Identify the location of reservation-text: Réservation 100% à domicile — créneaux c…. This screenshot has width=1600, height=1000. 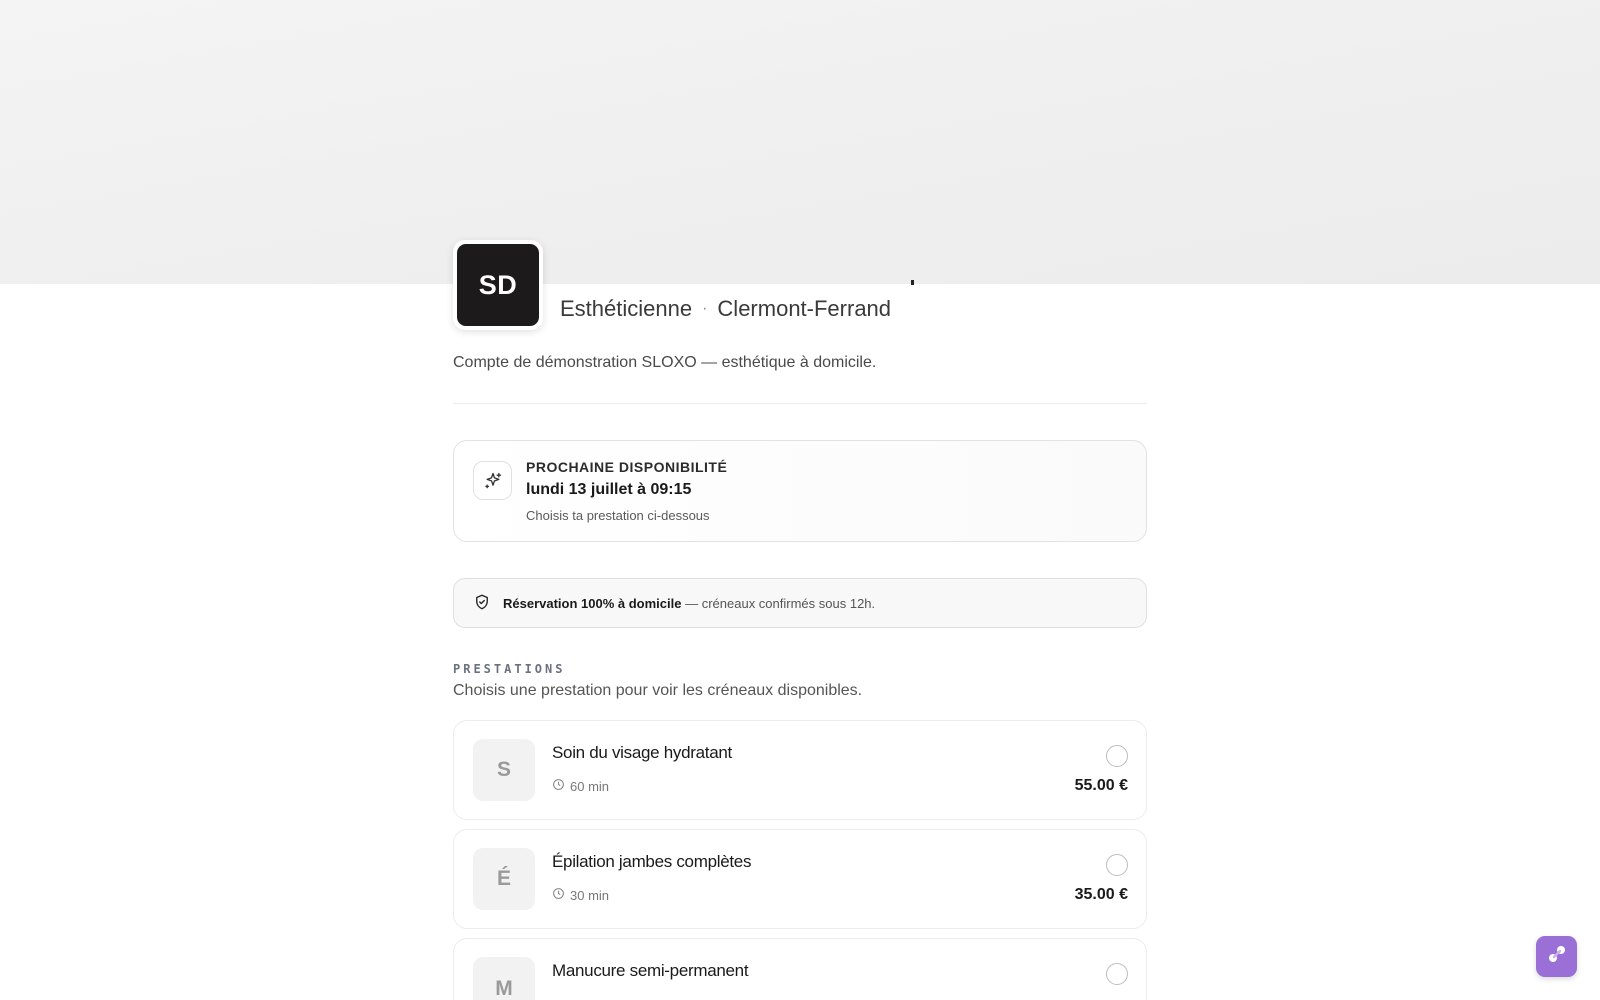
(689, 603).